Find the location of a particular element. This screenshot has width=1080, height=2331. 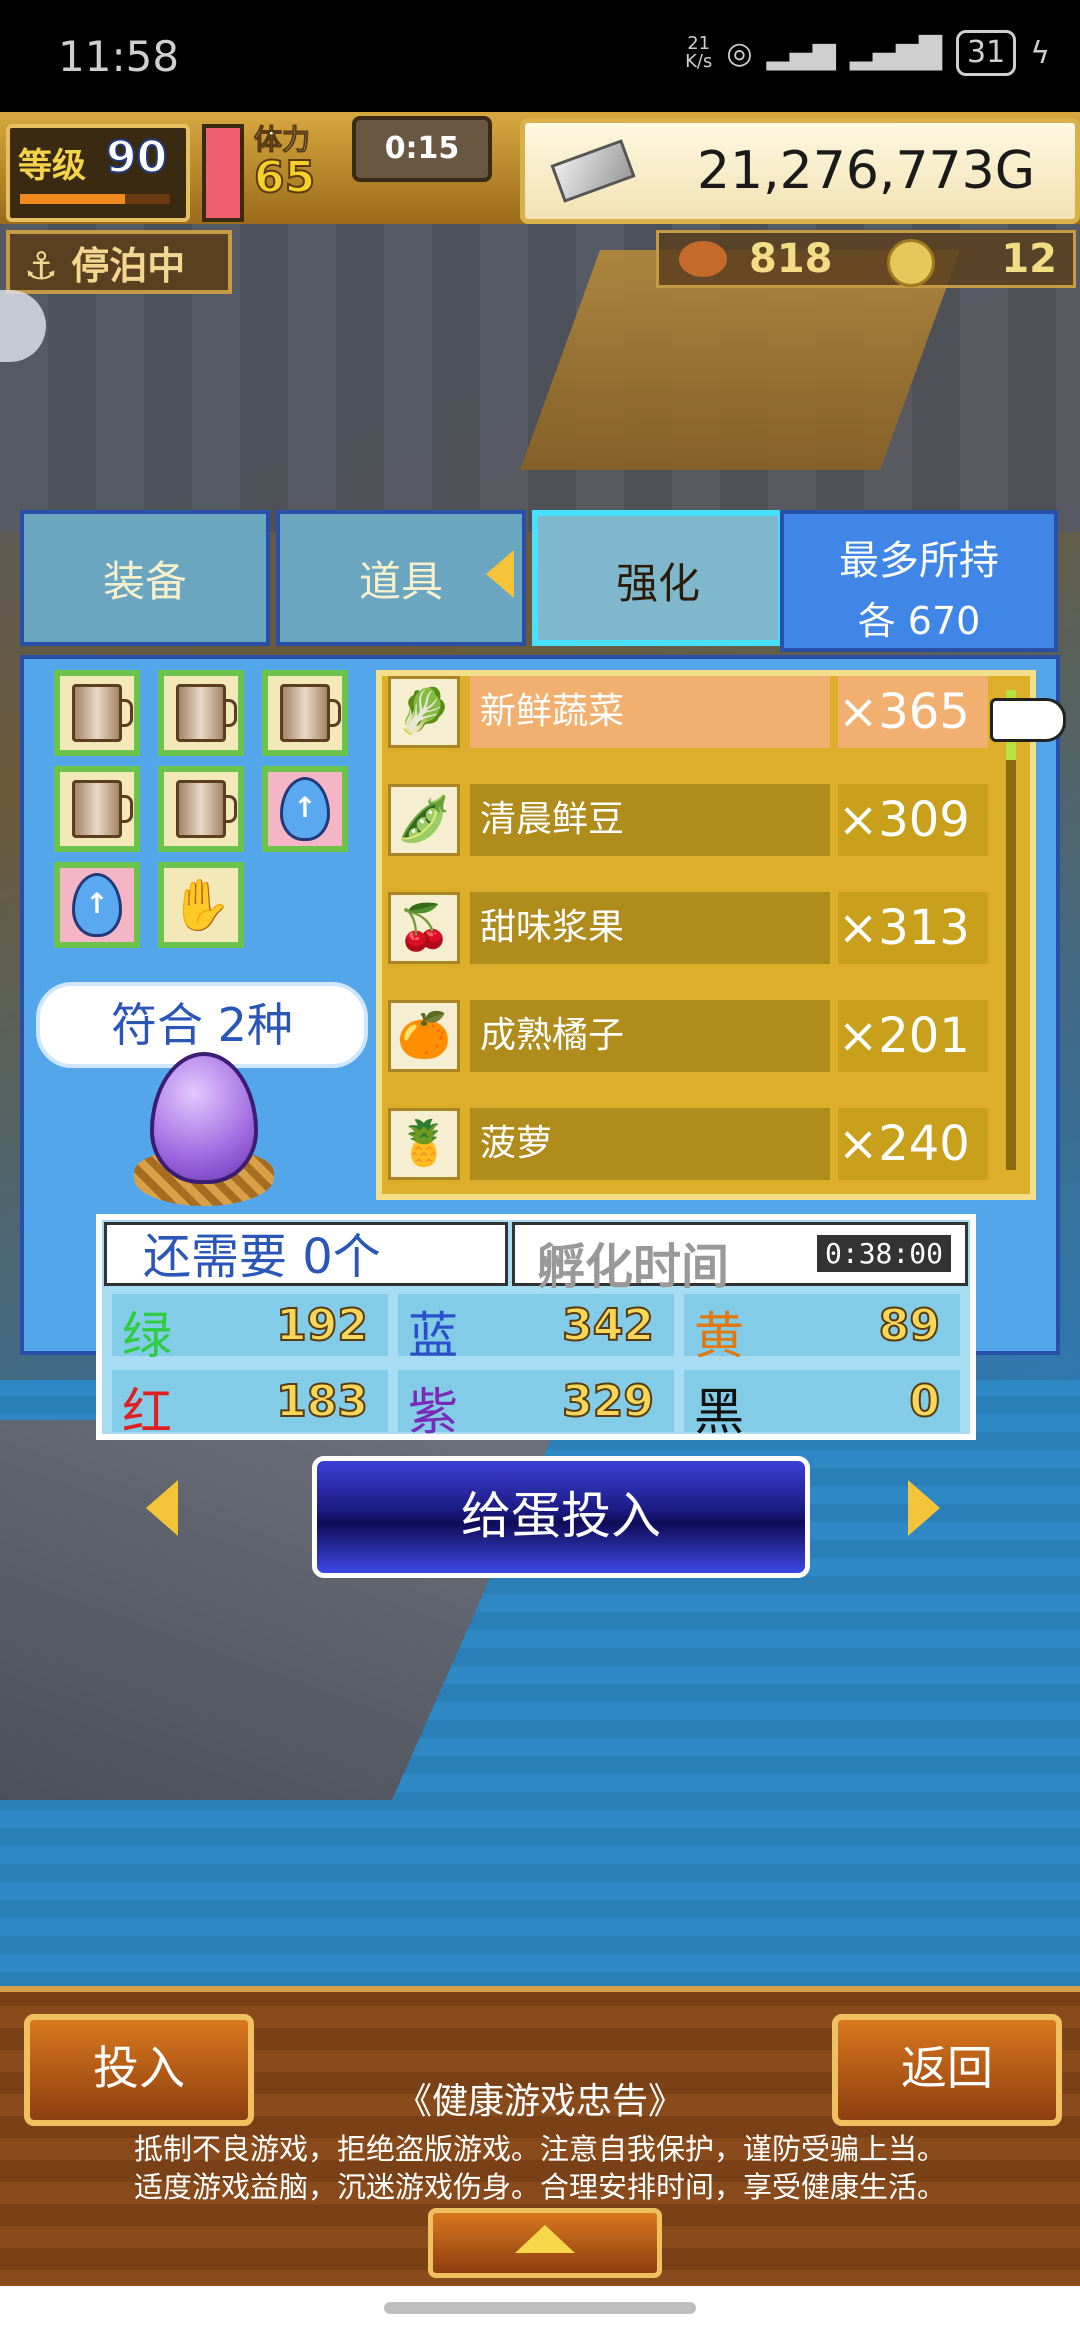

health-notice-line2: 适度游戏益脑，沉迷游戏伤身。合理安排时间，享受健康生活。 is located at coordinates (539, 2187).